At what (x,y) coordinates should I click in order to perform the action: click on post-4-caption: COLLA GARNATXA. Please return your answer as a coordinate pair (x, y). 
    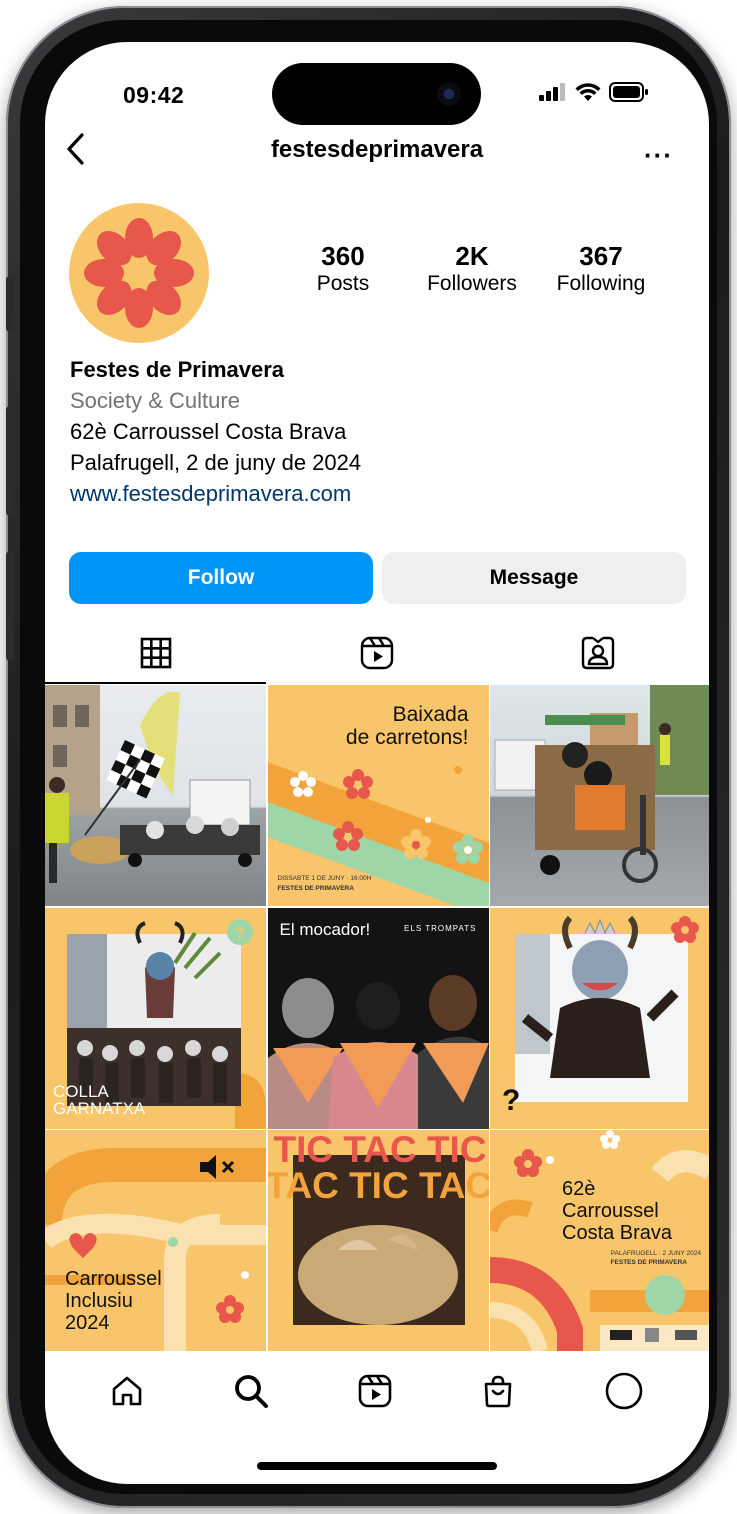
    Looking at the image, I should click on (99, 1099).